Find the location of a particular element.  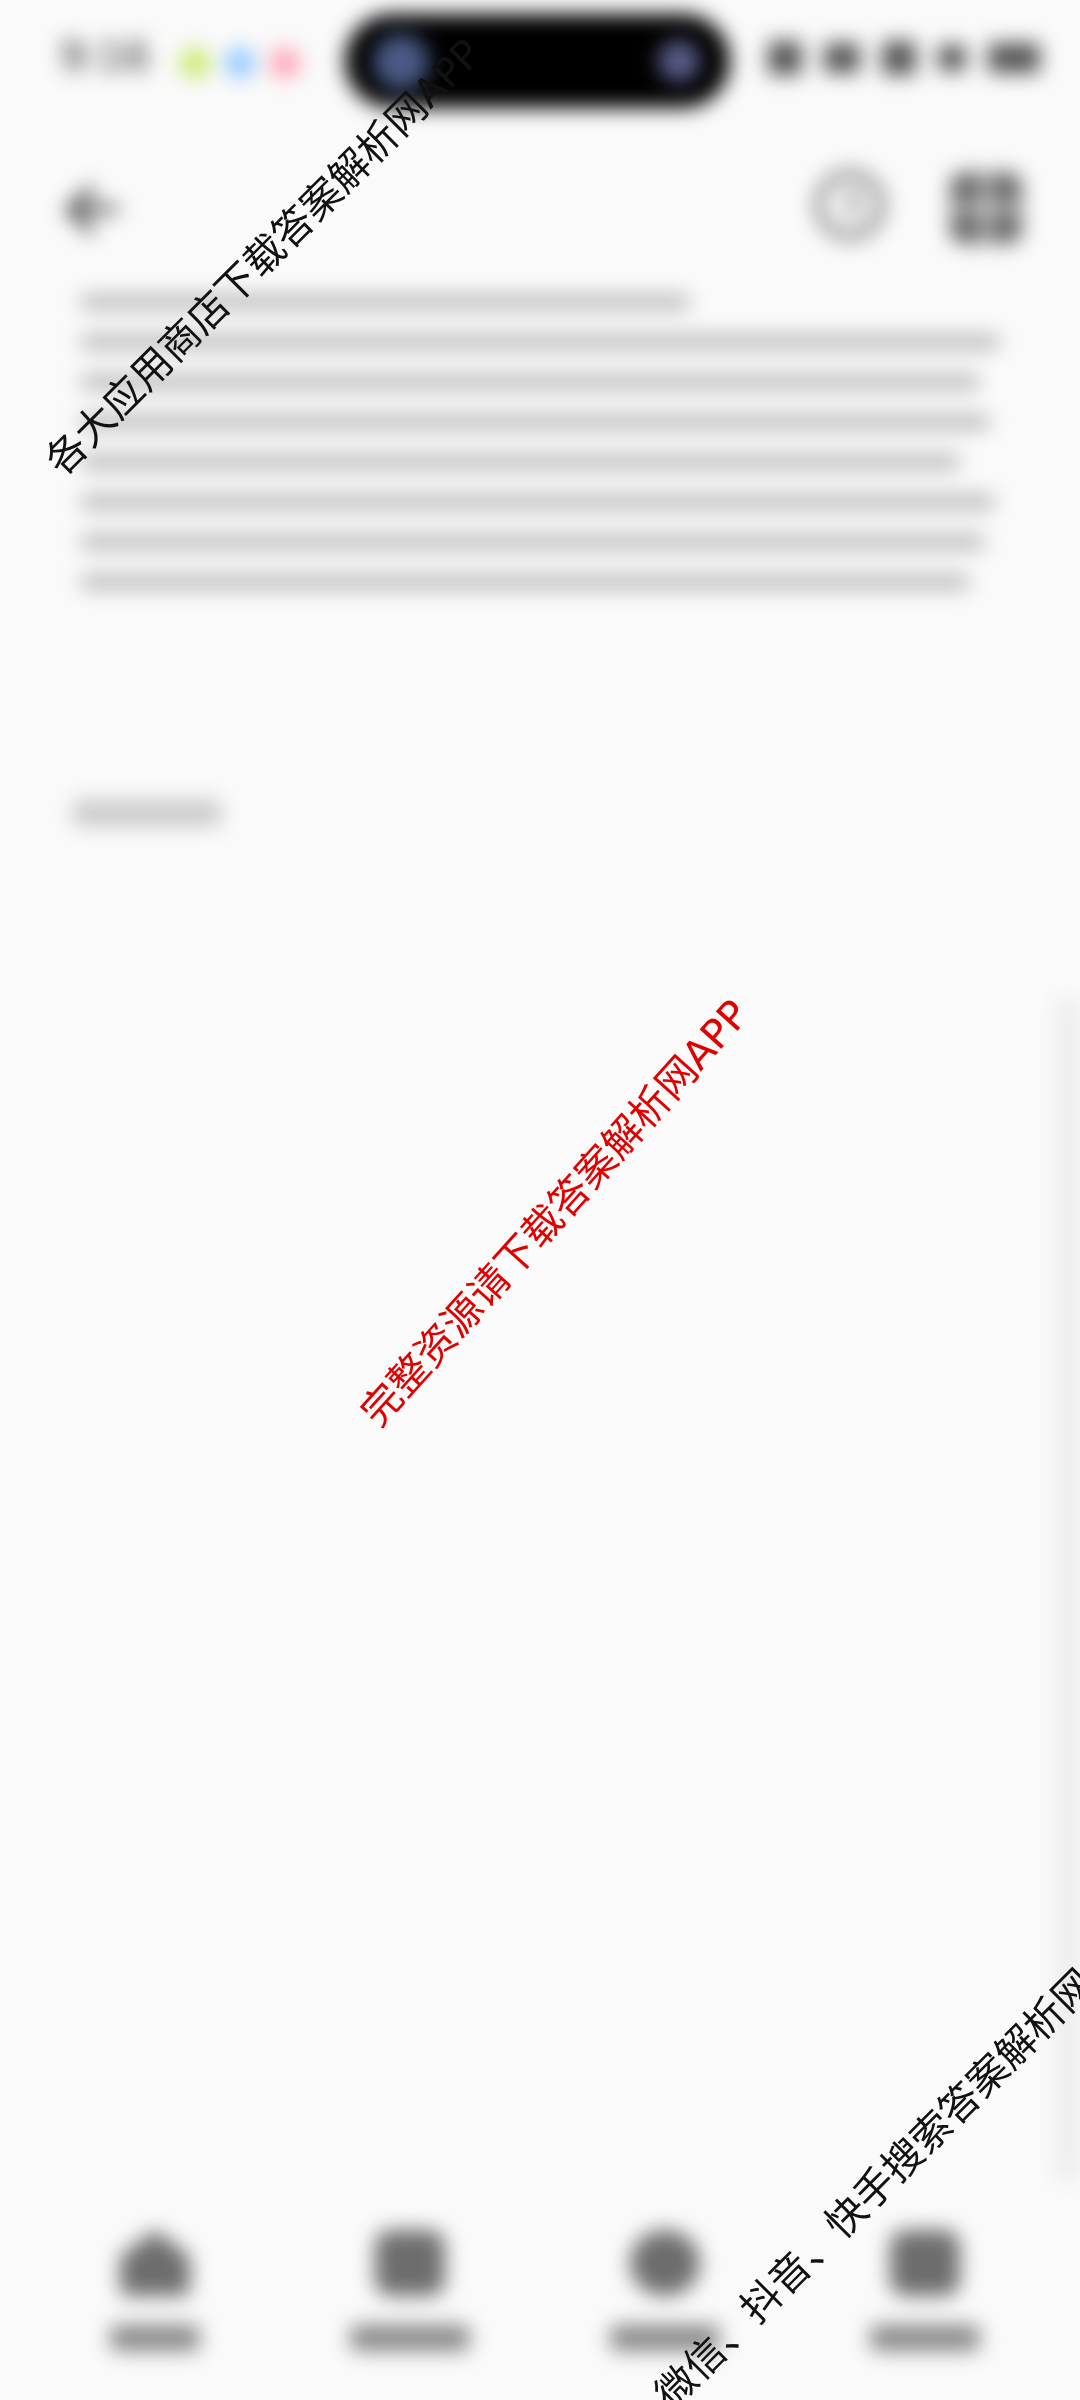

status-indicators is located at coordinates (904, 58).